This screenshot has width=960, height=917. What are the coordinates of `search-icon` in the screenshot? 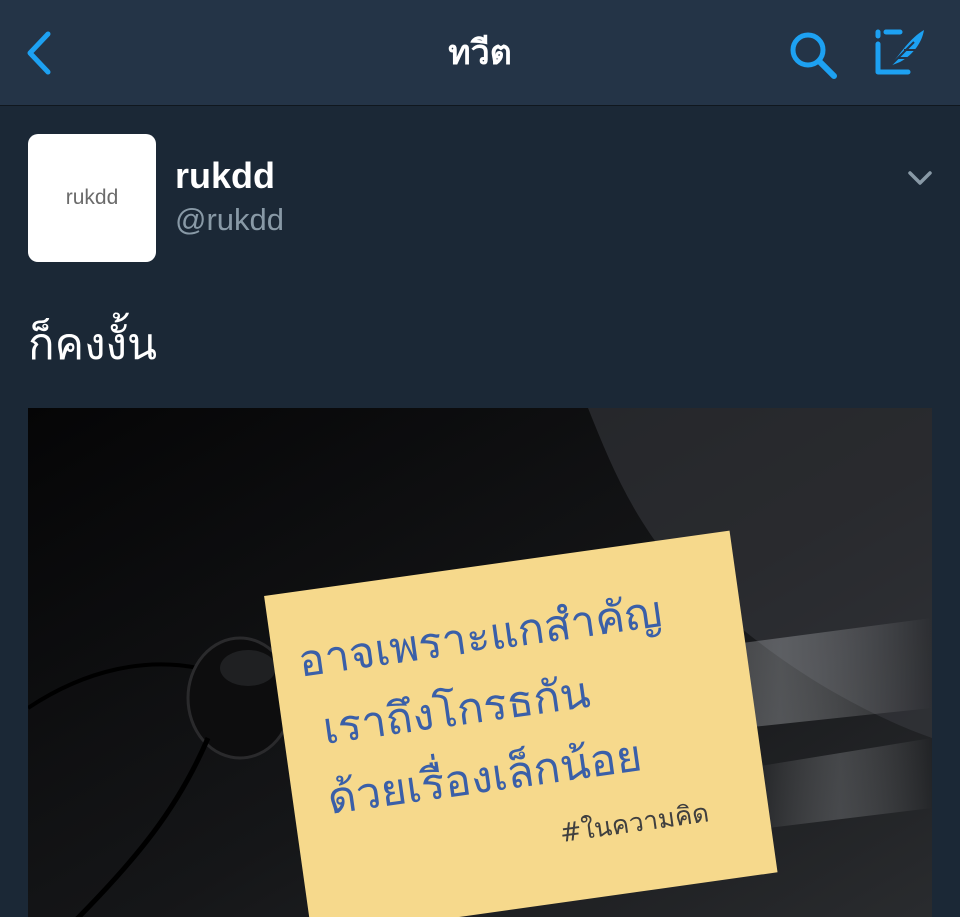 It's located at (813, 55).